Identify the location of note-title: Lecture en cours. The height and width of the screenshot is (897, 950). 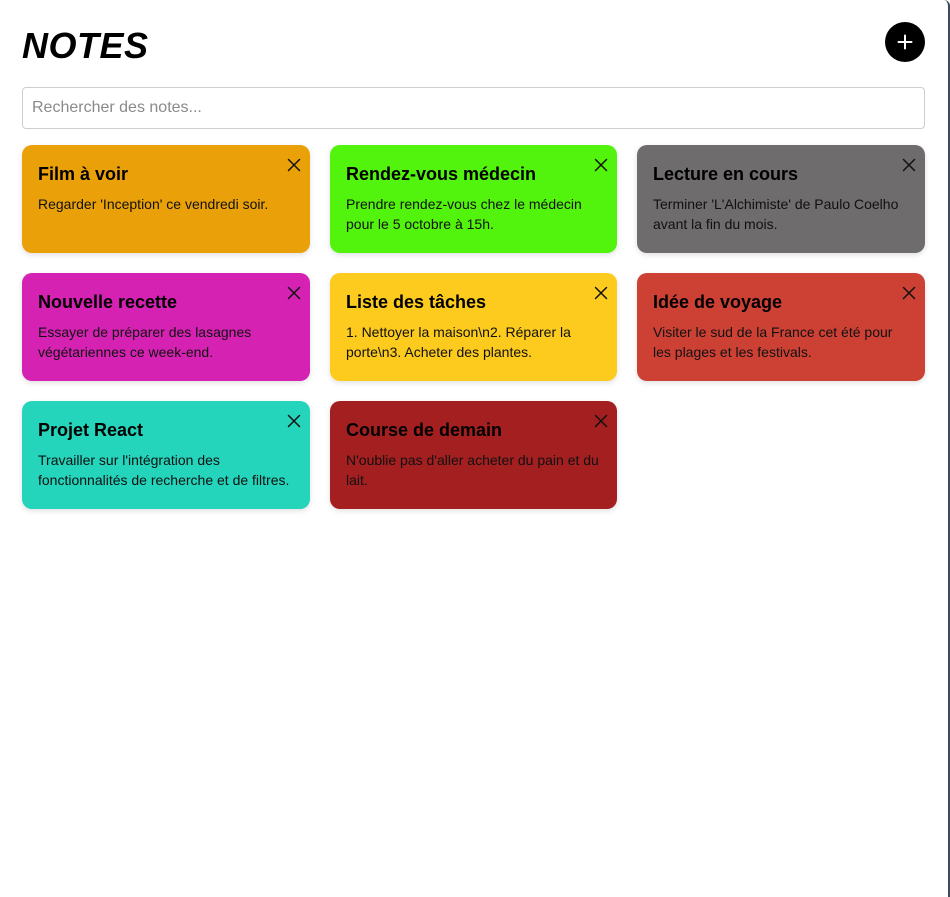
(726, 174).